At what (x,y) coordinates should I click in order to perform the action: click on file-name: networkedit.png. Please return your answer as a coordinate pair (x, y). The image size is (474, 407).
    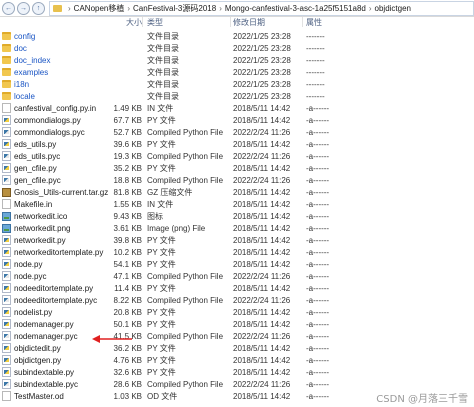
    Looking at the image, I should click on (42, 228).